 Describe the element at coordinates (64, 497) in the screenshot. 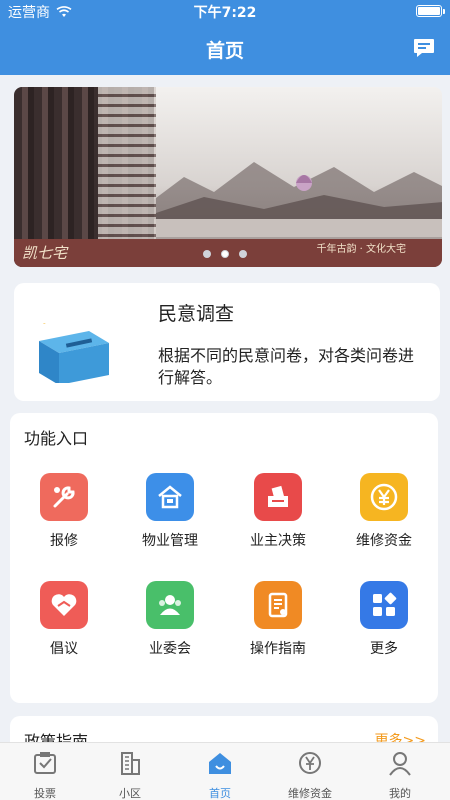

I see `wrench-icon` at that location.